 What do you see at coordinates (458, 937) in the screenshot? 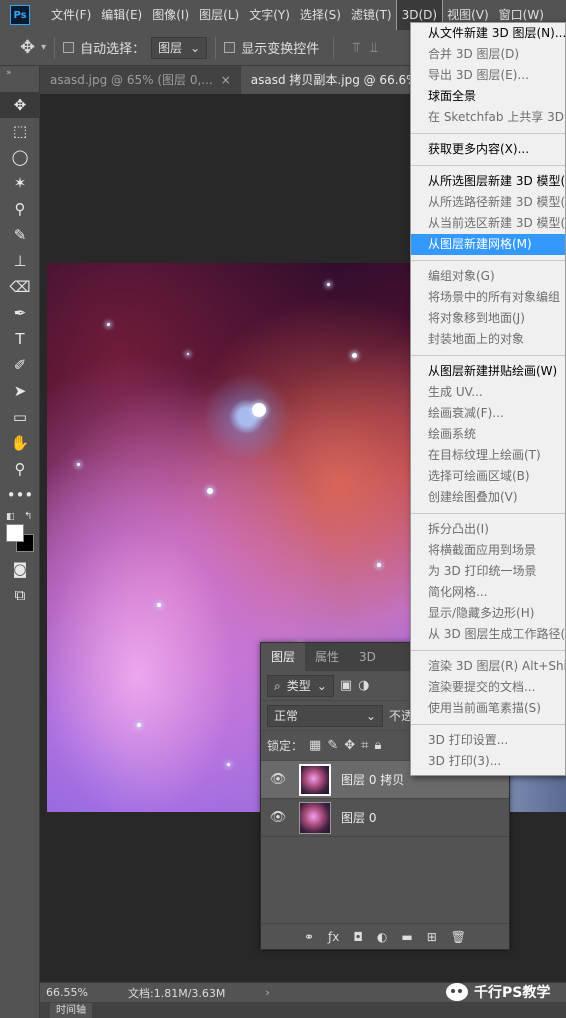
I see `trash-icon: 🗑︎` at bounding box center [458, 937].